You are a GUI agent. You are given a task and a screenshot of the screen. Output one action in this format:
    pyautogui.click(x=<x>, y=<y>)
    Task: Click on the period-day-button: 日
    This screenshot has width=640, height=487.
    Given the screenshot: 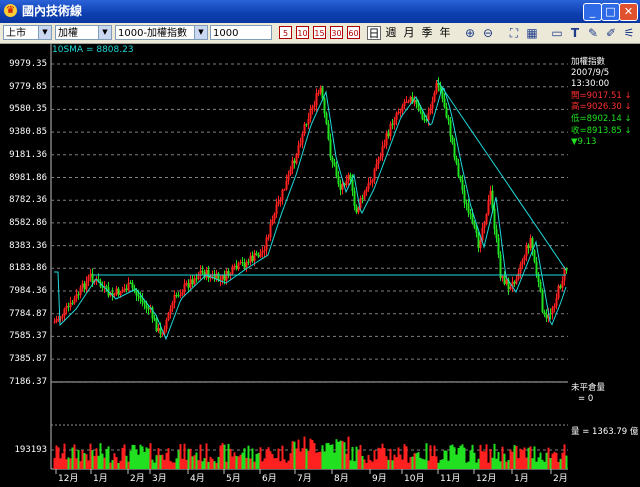 What is the action you would take?
    pyautogui.click(x=374, y=33)
    